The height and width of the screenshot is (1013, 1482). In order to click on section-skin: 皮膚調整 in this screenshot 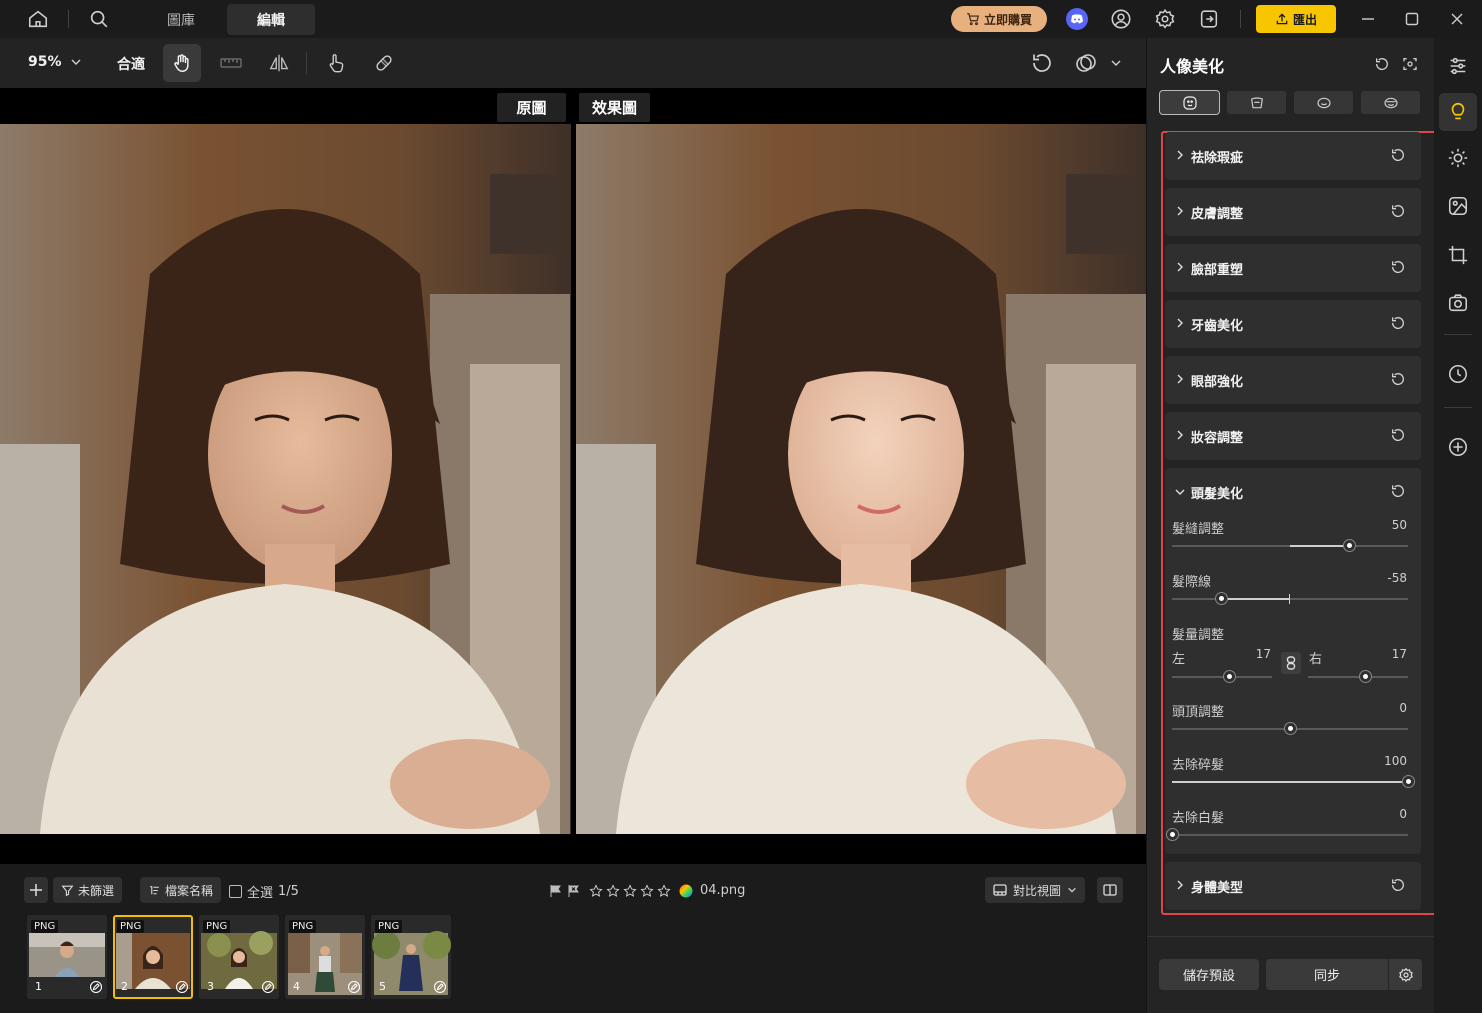, I will do `click(1293, 212)`.